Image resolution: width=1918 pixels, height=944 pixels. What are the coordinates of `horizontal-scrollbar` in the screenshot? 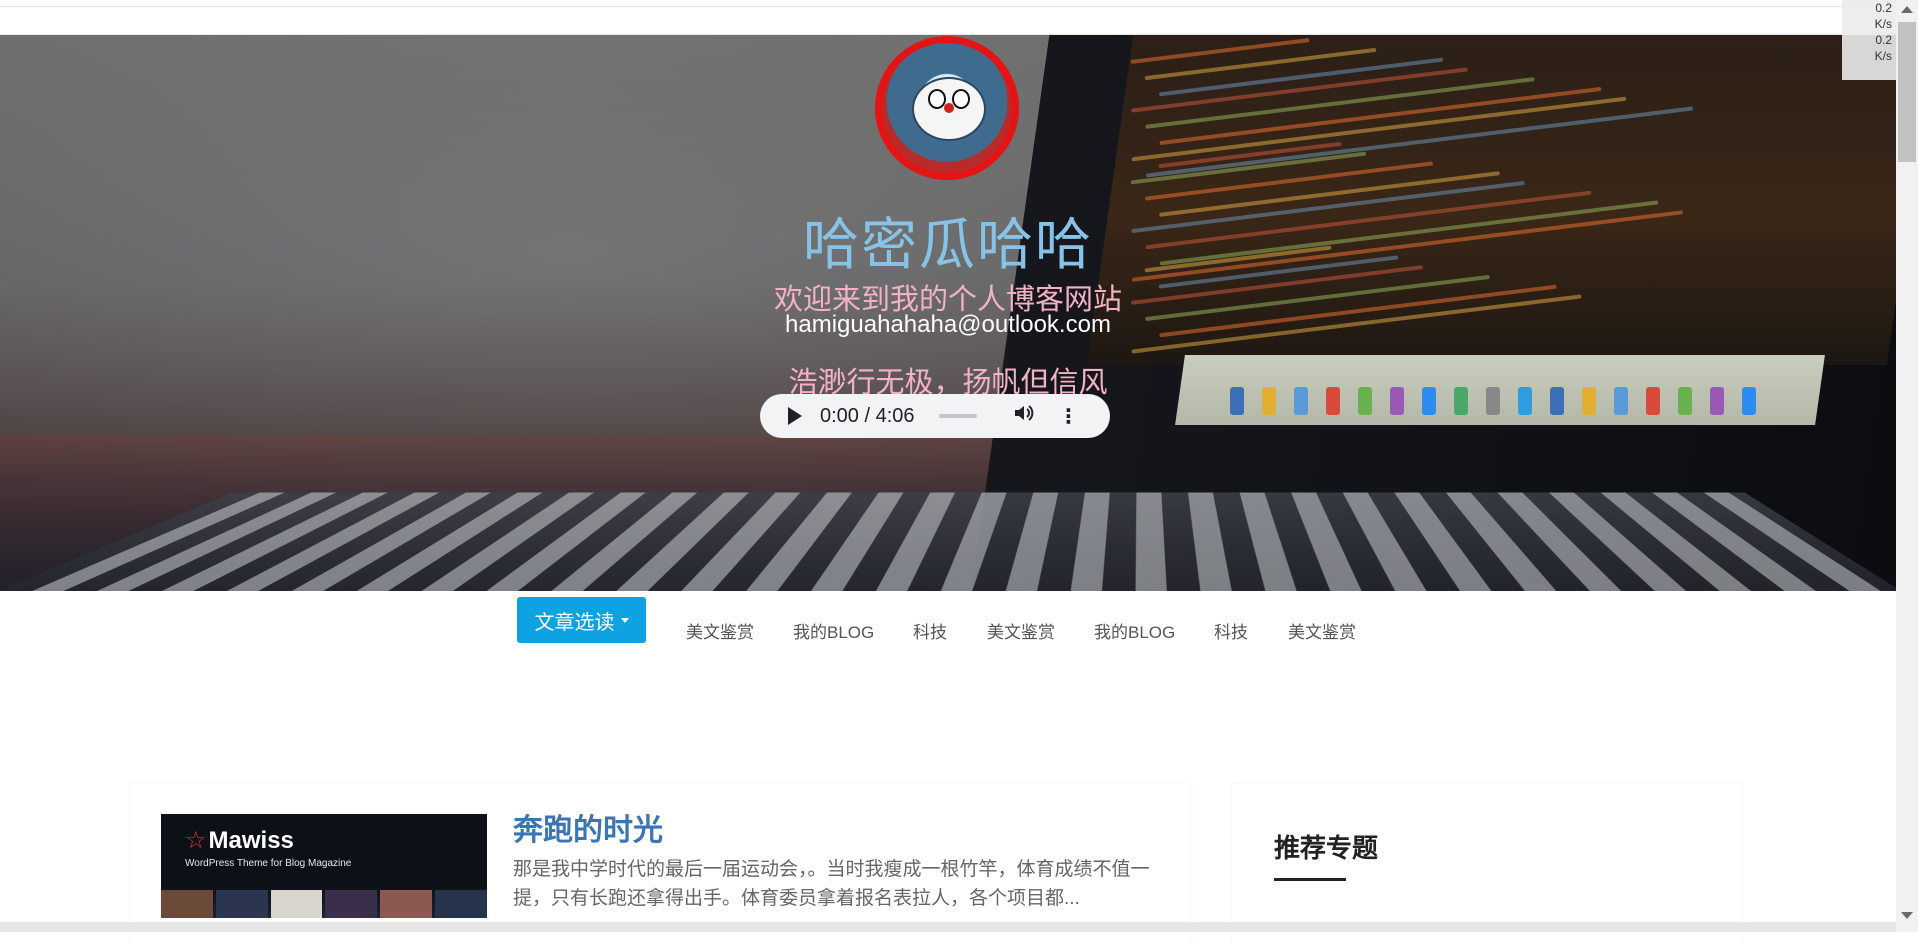 It's located at (948, 927).